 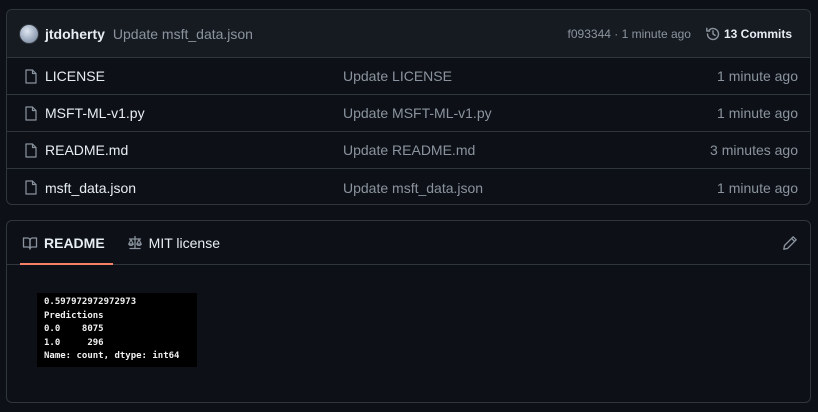 I want to click on tab-license-label: MIT license, so click(x=184, y=242).